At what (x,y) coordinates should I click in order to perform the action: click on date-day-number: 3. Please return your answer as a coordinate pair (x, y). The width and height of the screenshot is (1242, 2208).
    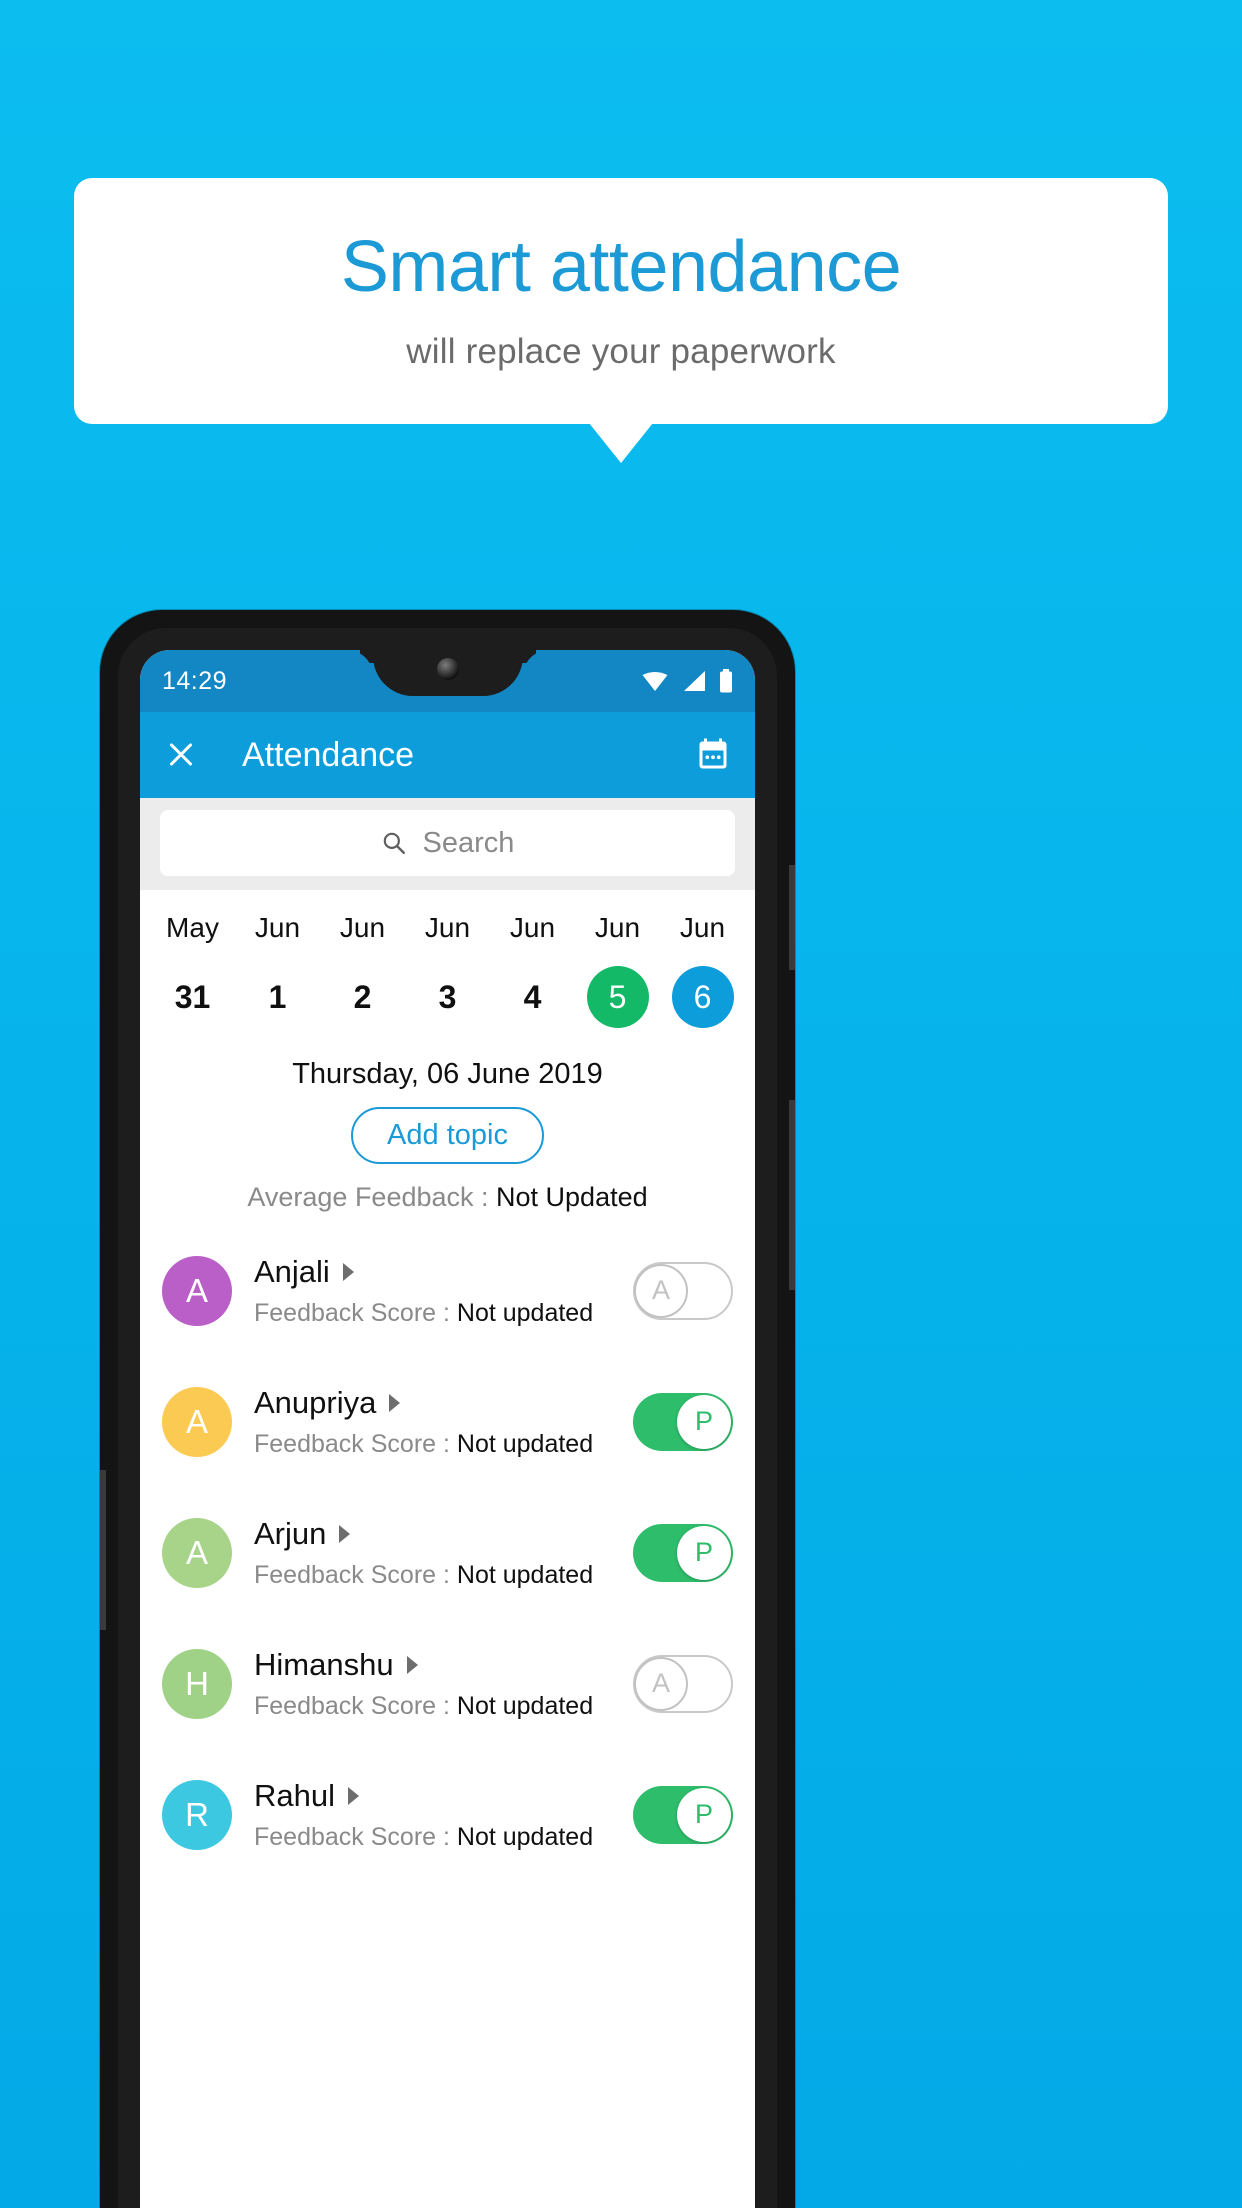
    Looking at the image, I should click on (448, 997).